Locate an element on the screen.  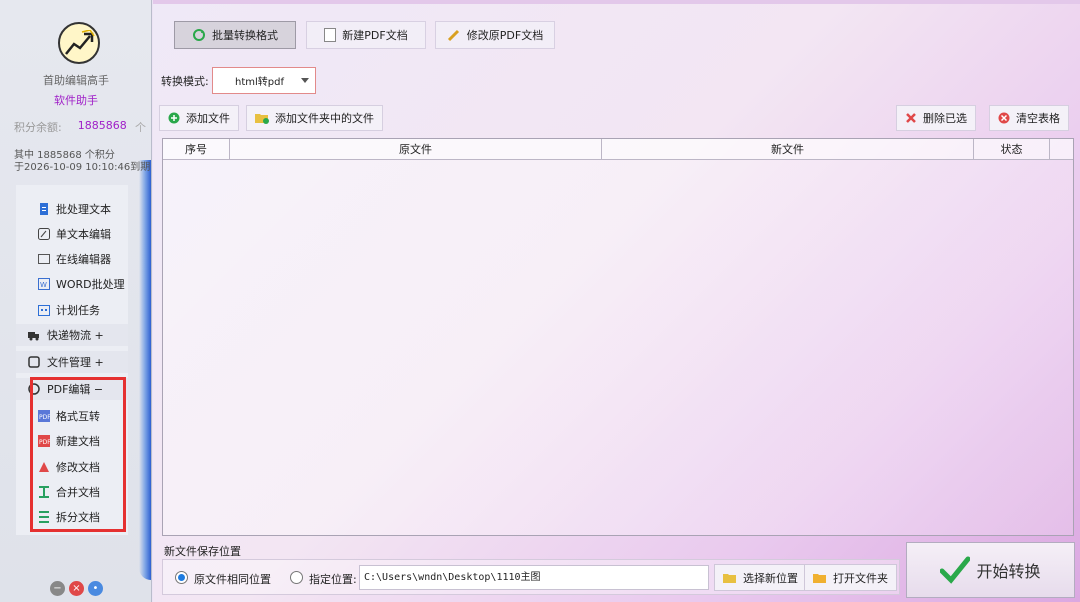
window-controls: − × • is located at coordinates (76, 588).